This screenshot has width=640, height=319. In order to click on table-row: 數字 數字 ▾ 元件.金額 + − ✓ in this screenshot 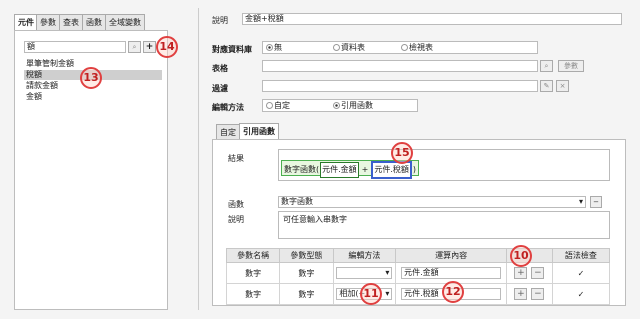, I will do `click(418, 273)`.